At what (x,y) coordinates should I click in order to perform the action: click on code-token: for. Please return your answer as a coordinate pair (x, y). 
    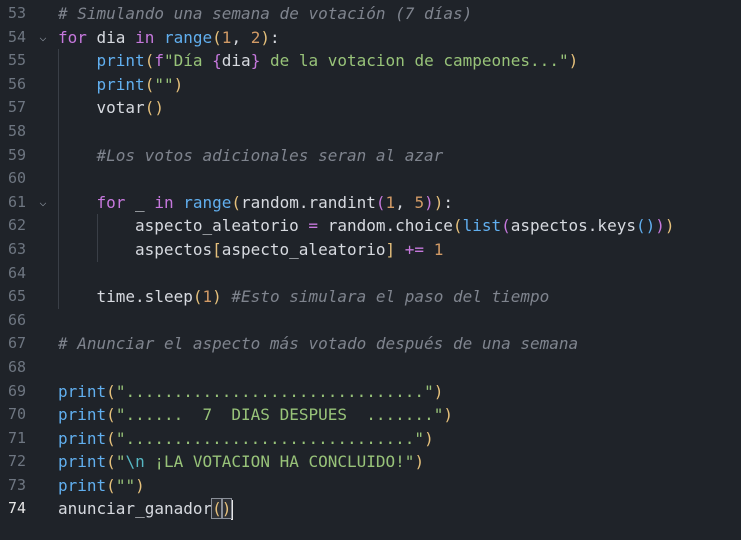
    Looking at the image, I should click on (72, 37).